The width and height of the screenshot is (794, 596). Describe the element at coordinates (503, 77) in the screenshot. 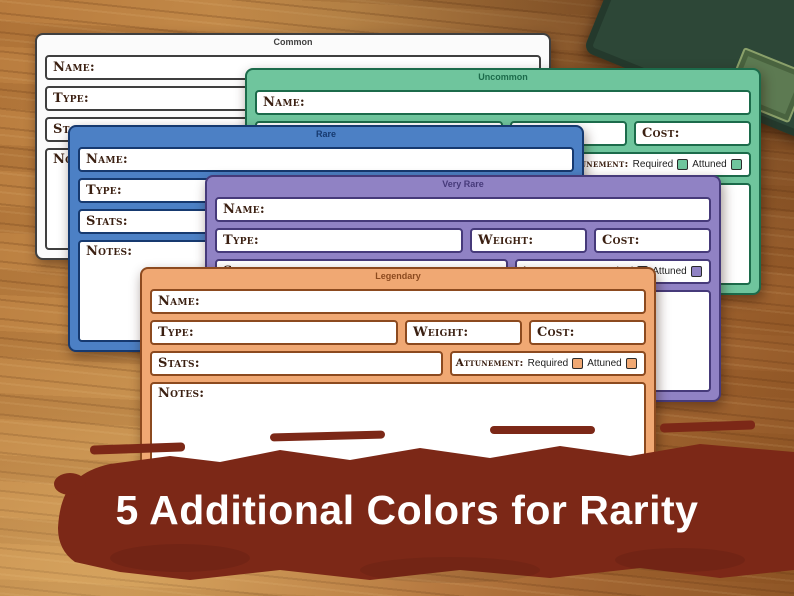

I see `card-rarity-title: Uncommon` at that location.